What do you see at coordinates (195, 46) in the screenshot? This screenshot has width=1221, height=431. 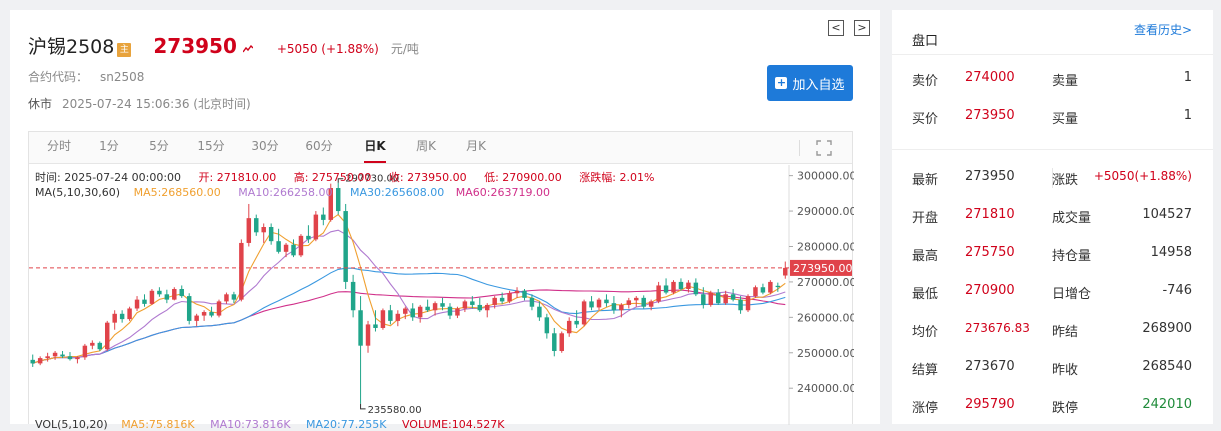 I see `last-price: 273950` at bounding box center [195, 46].